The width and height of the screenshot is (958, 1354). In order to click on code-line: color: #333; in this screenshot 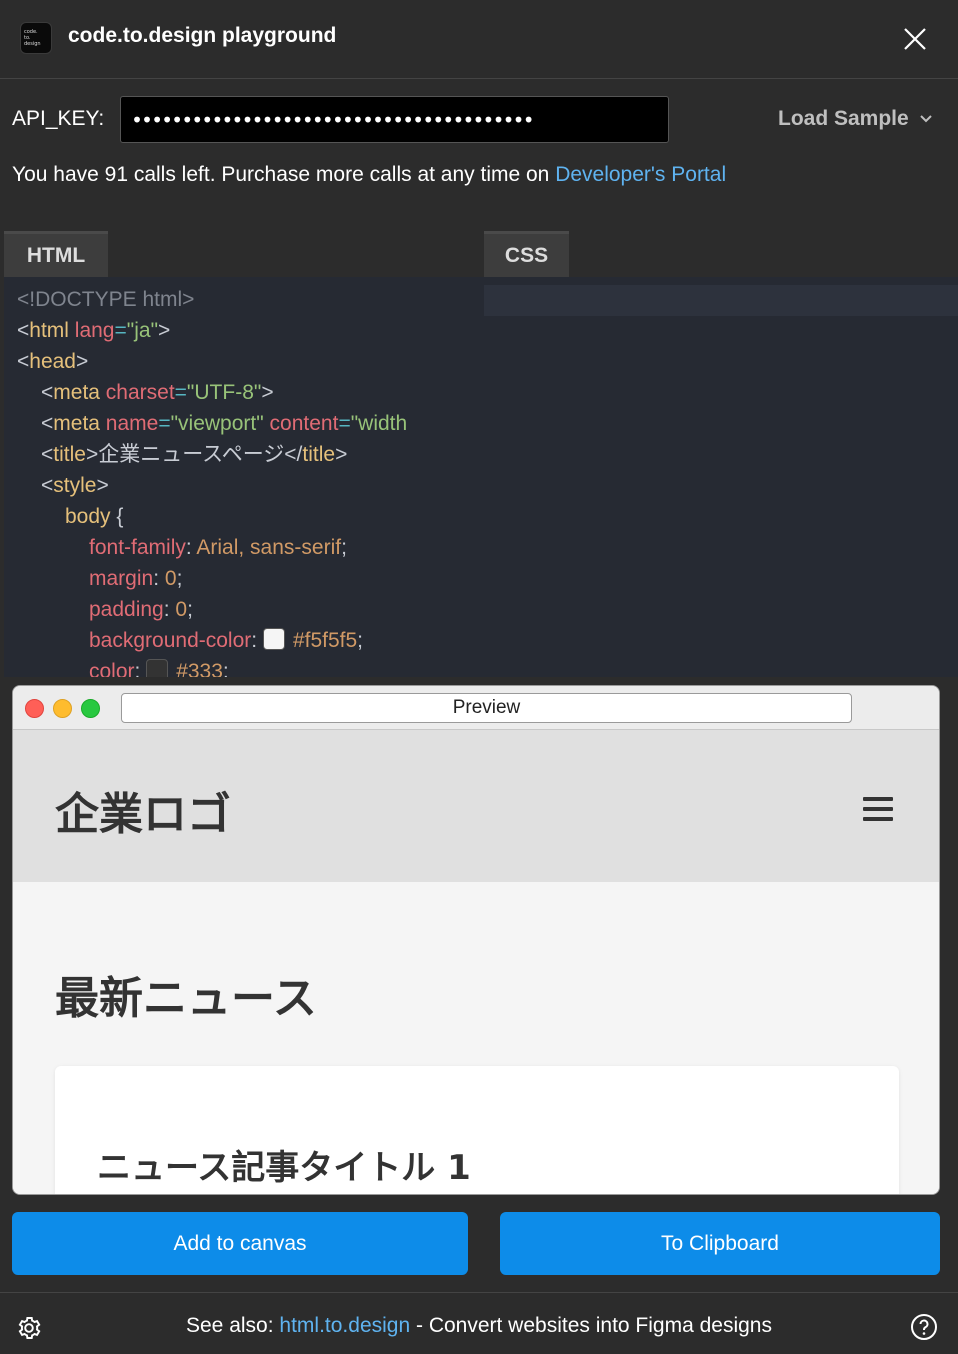, I will do `click(159, 666)`.